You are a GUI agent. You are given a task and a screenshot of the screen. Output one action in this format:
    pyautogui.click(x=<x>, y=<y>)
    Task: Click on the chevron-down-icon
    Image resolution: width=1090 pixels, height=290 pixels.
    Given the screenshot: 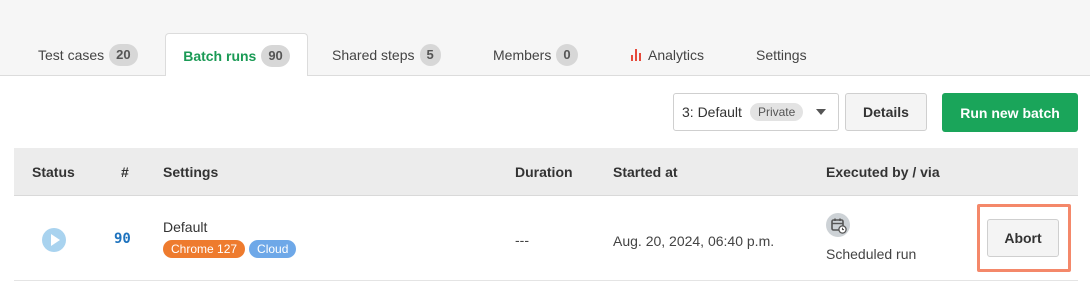 What is the action you would take?
    pyautogui.click(x=821, y=112)
    